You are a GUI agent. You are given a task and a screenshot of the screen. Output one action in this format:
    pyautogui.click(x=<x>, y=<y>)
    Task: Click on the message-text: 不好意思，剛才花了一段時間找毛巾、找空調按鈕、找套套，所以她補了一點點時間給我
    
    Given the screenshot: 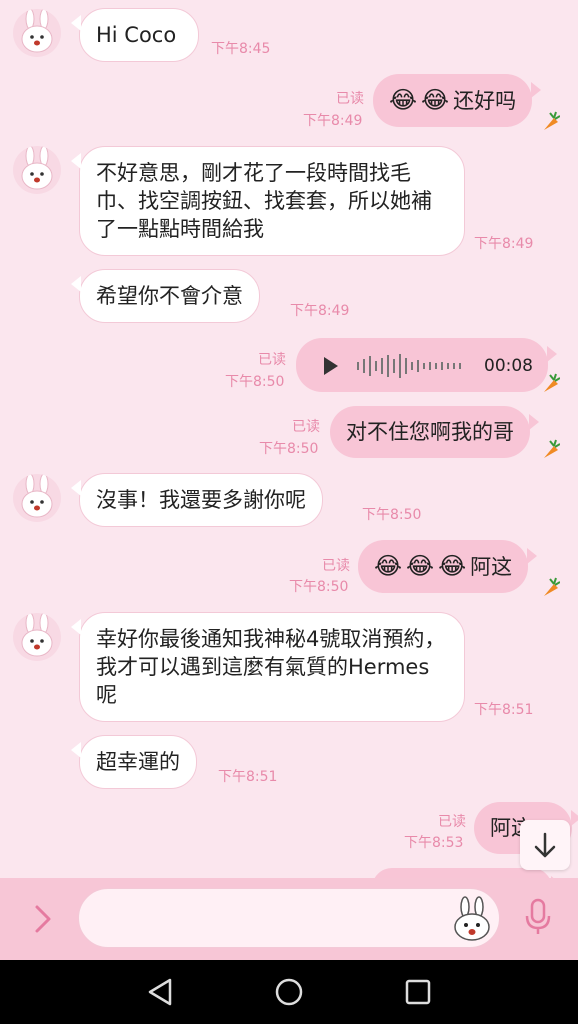 What is the action you would take?
    pyautogui.click(x=264, y=201)
    